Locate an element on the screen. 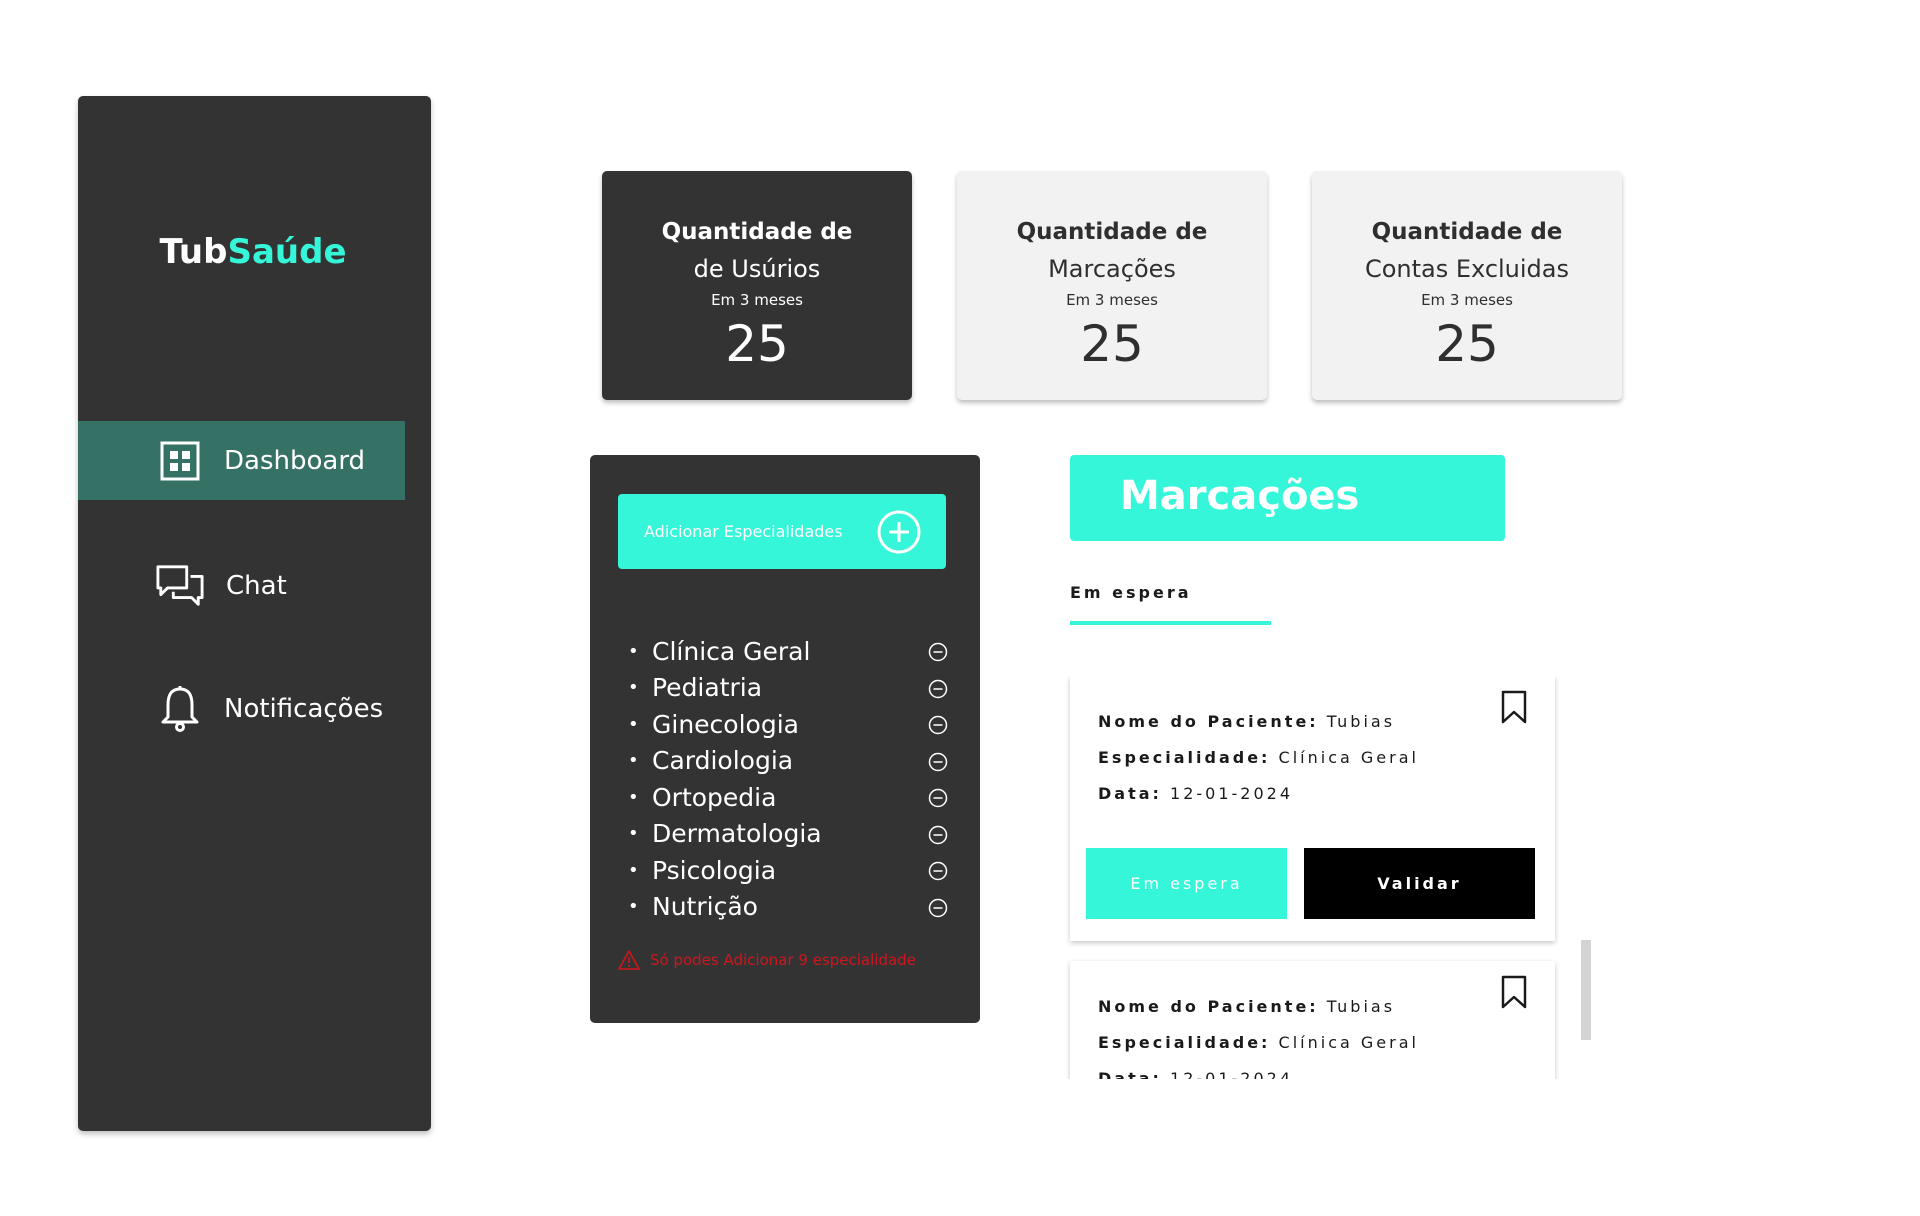  stat-subtitle: de Usúrios is located at coordinates (757, 269).